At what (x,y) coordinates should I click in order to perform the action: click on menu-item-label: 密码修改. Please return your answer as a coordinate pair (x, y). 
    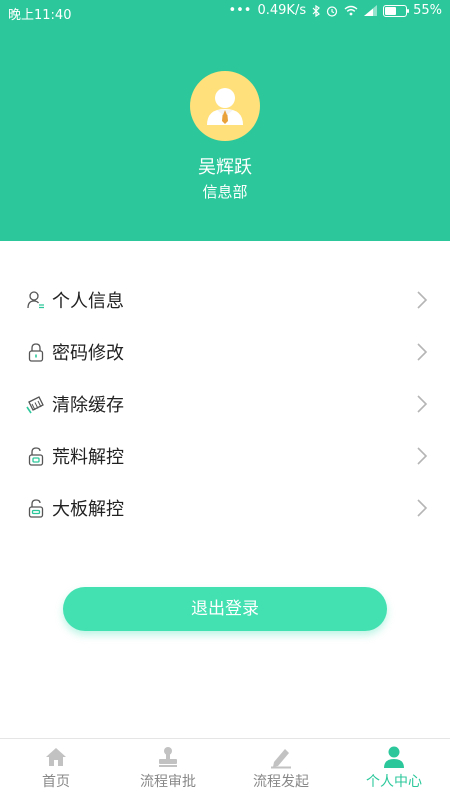
    Looking at the image, I should click on (88, 353).